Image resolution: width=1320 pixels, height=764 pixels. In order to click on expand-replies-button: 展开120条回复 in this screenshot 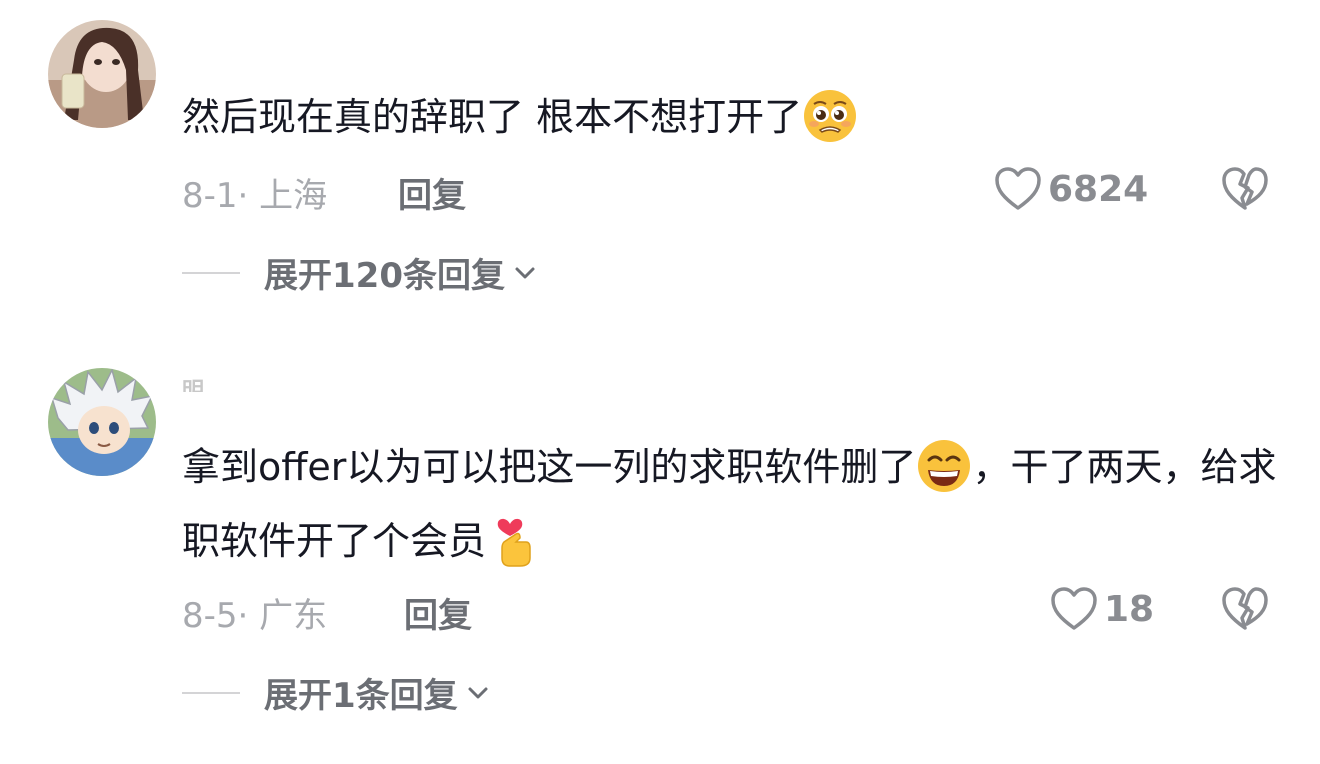, I will do `click(359, 272)`.